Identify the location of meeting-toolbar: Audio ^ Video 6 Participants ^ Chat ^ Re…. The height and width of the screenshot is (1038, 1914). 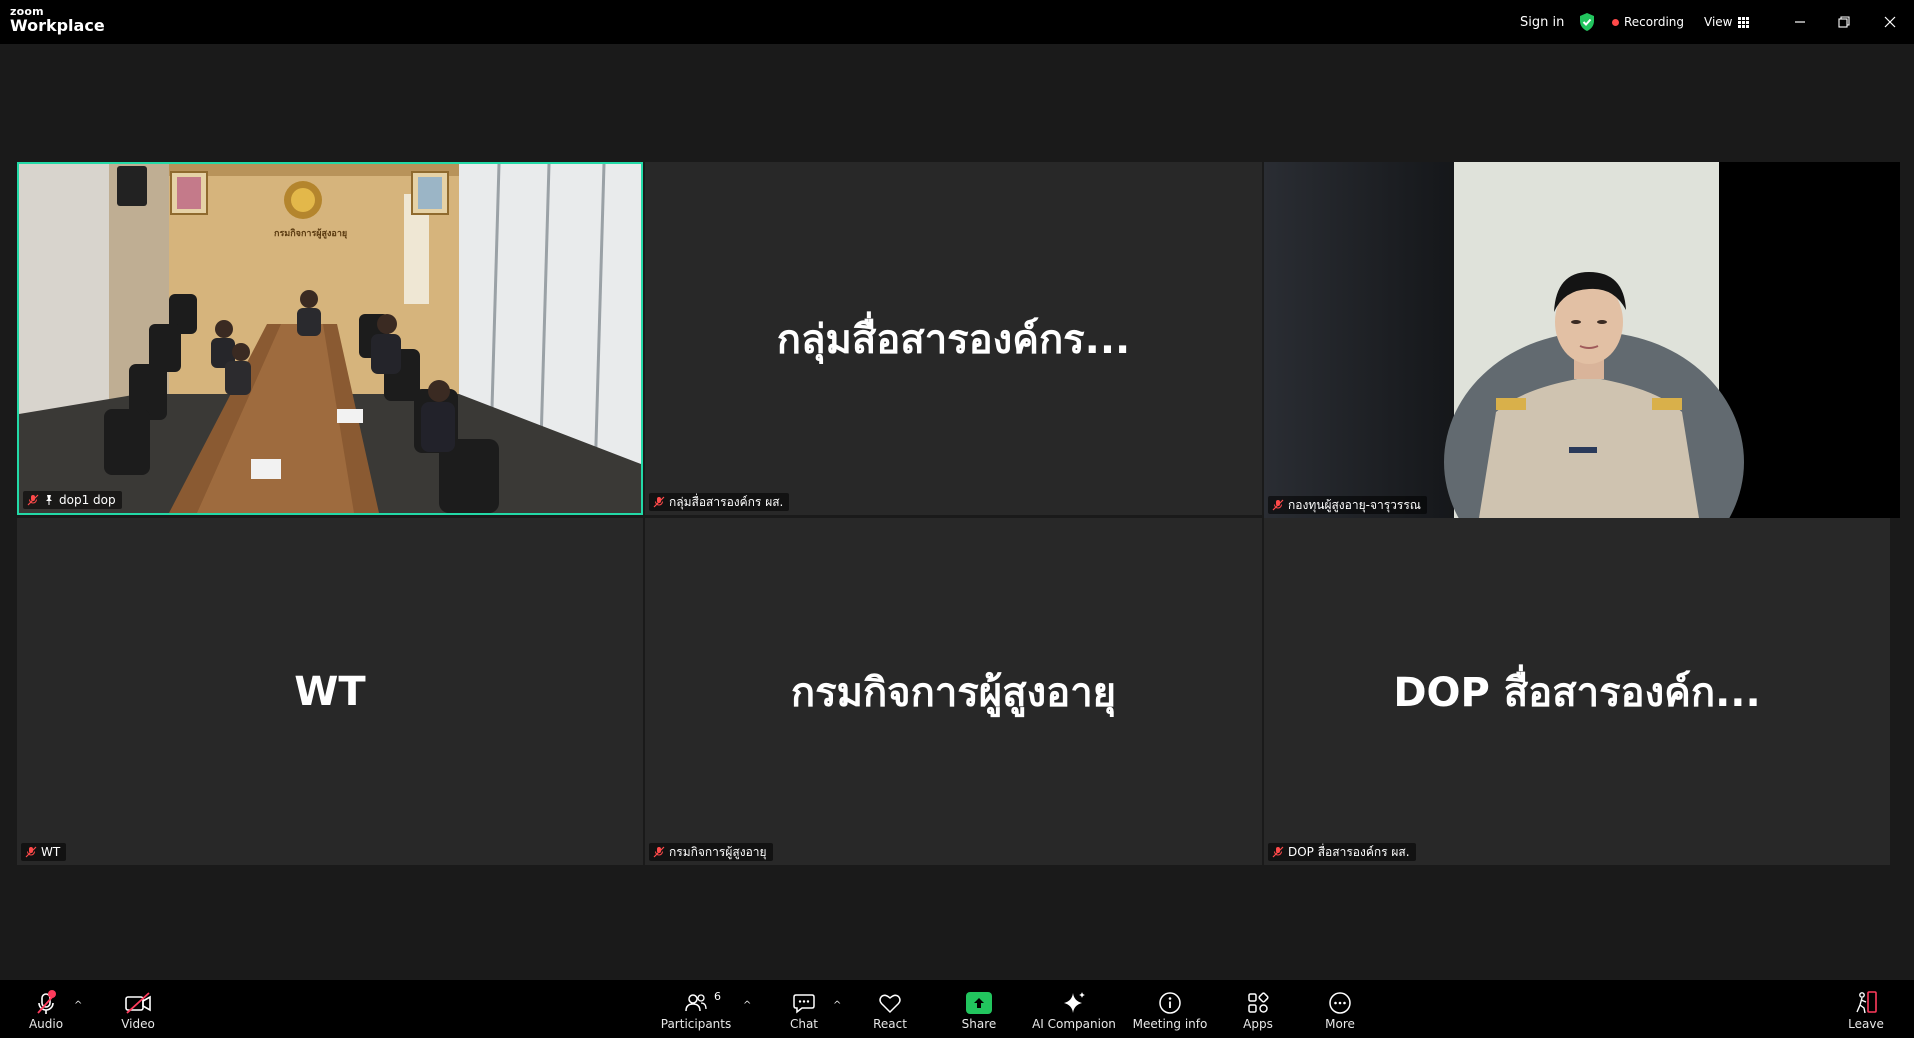
(957, 1009).